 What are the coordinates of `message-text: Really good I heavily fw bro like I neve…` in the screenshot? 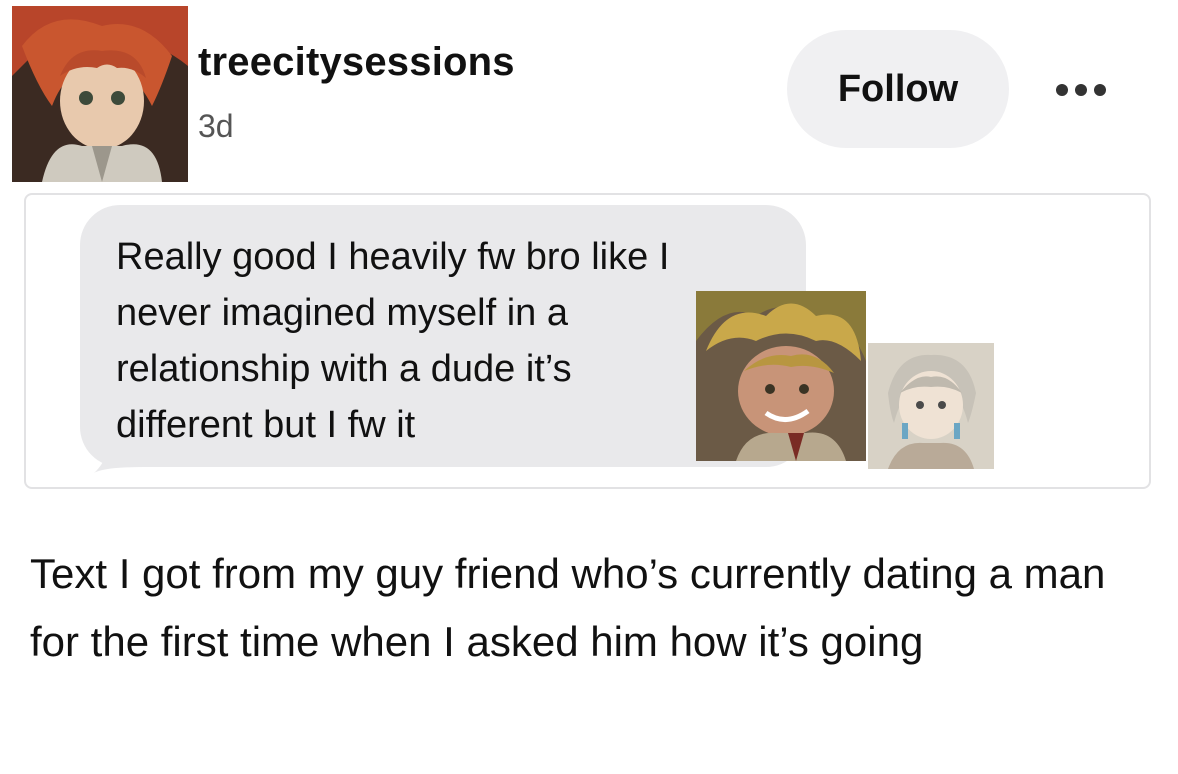 It's located at (393, 341).